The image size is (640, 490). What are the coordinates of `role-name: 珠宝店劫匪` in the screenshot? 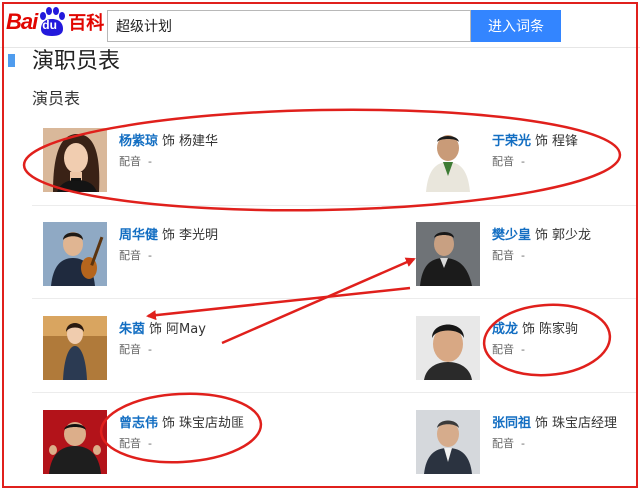 It's located at (212, 423).